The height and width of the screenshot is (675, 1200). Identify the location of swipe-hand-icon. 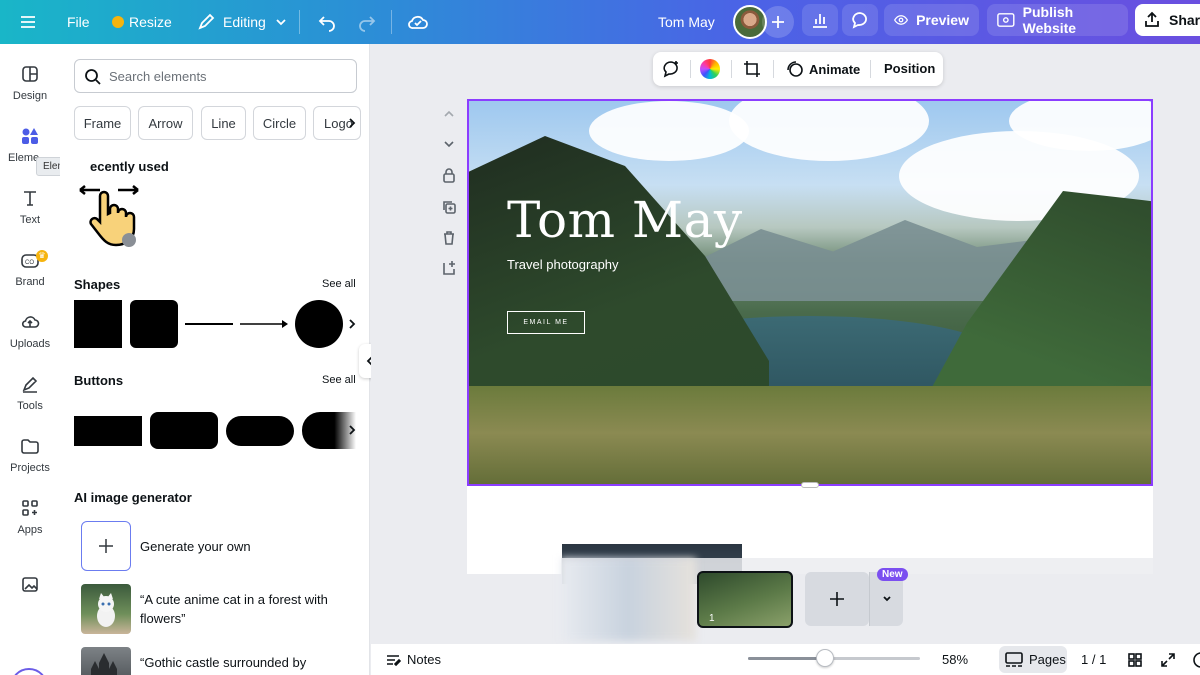
(109, 216).